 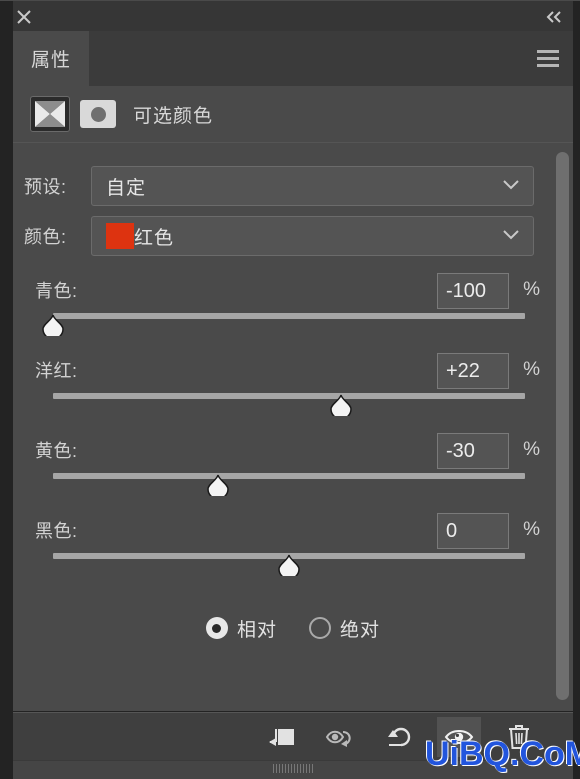 What do you see at coordinates (562, 426) in the screenshot?
I see `vertical-scrollbar-thumb` at bounding box center [562, 426].